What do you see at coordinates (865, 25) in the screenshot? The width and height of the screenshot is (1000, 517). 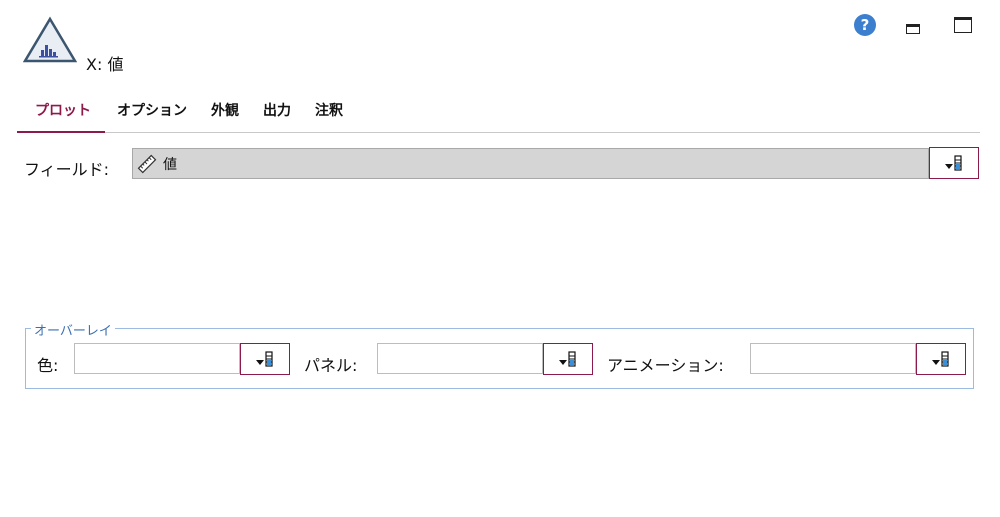 I see `help-icon: ?` at bounding box center [865, 25].